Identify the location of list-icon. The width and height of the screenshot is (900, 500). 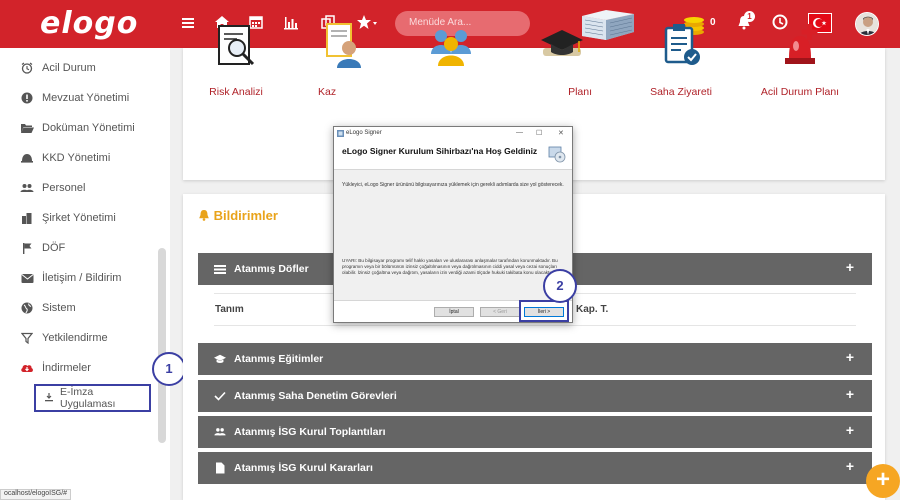
(220, 269).